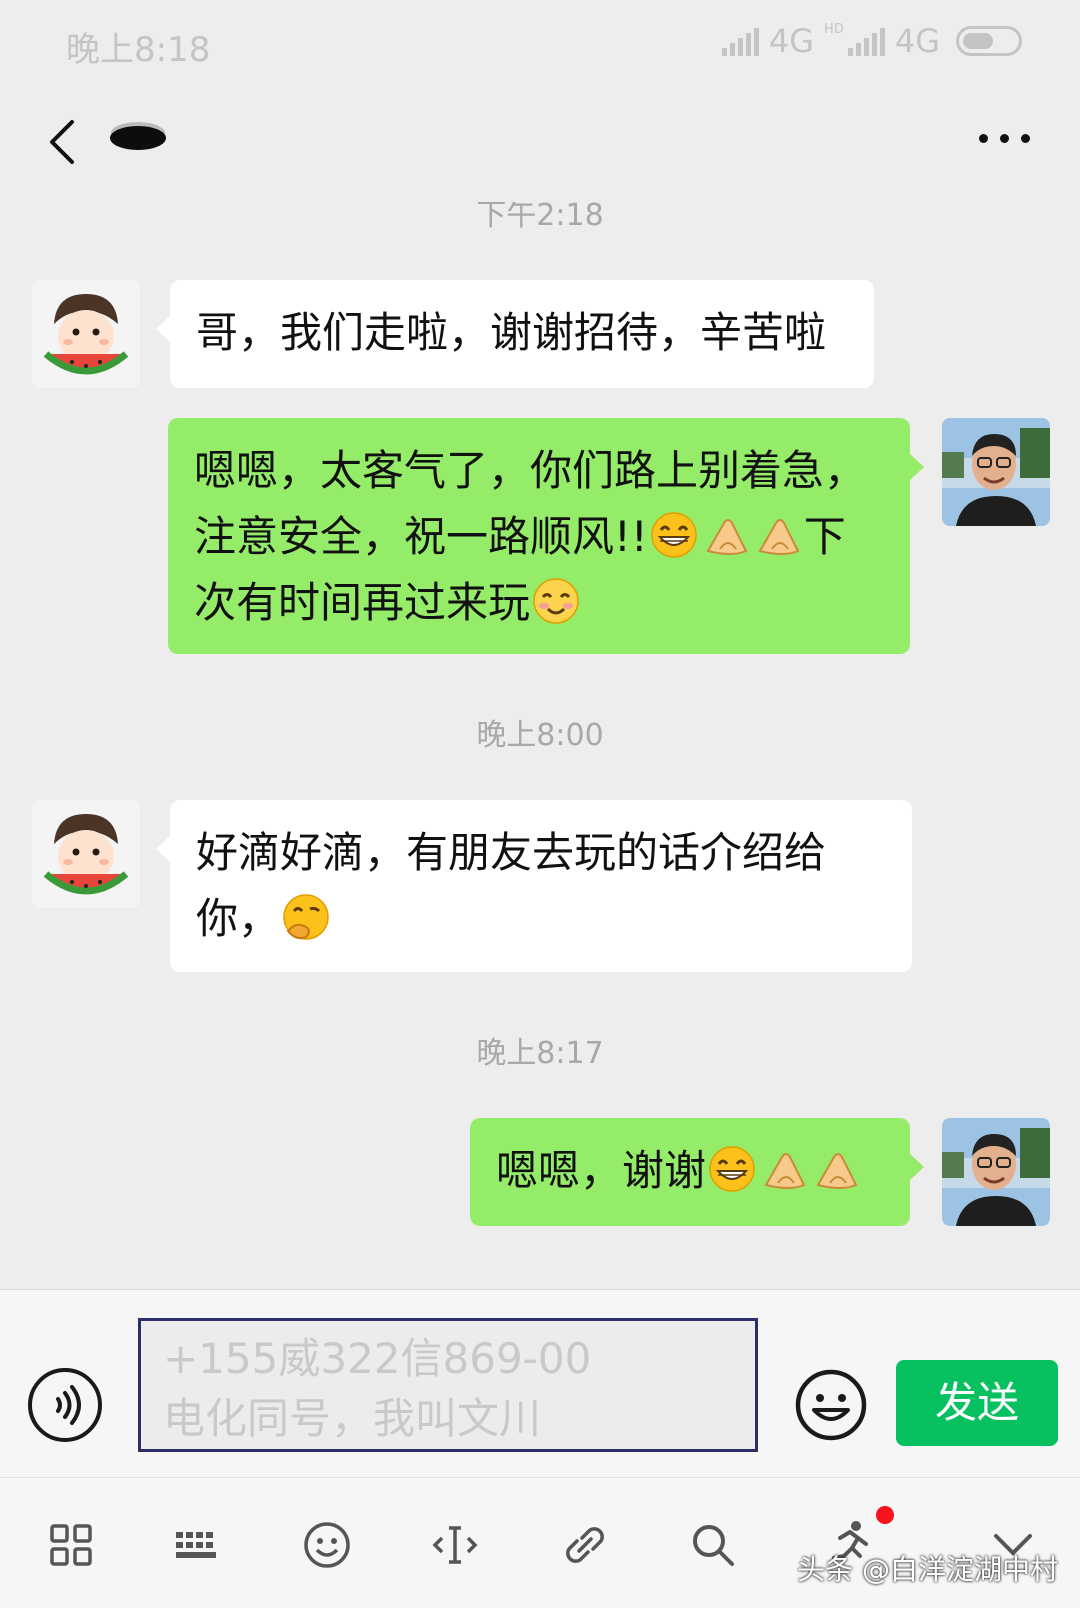  I want to click on input-area: +155威322信869-00 电化同号，我叫文川 发送, so click(540, 1383).